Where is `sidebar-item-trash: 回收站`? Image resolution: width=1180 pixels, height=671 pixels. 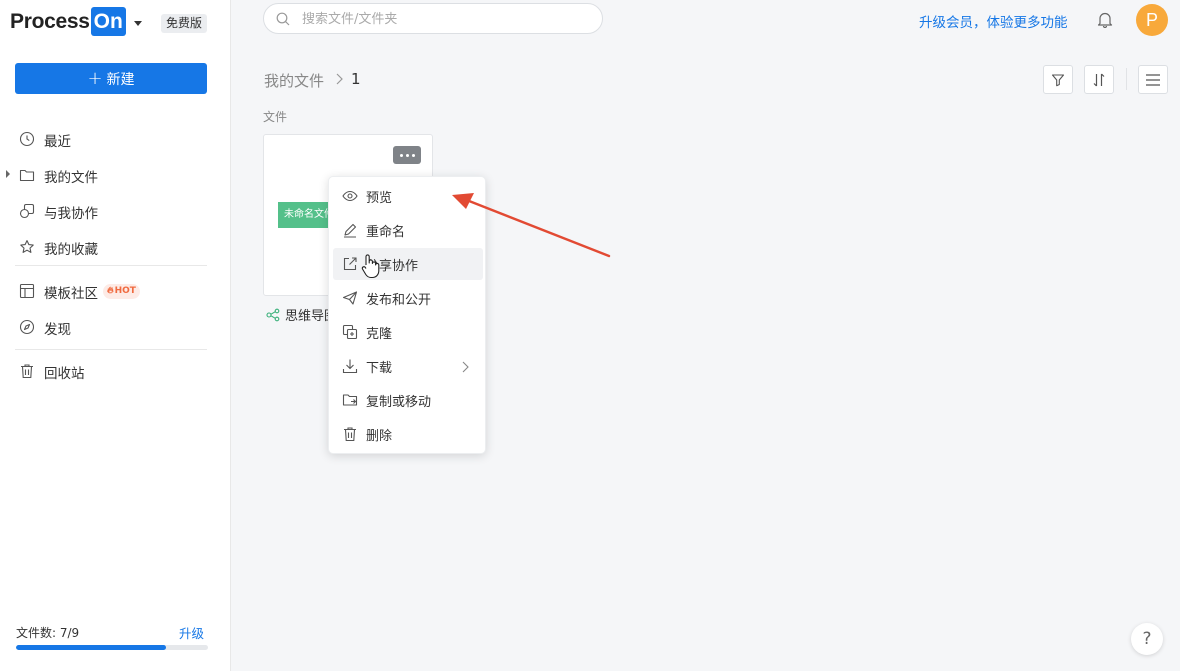
sidebar-item-trash: 回收站 is located at coordinates (115, 371).